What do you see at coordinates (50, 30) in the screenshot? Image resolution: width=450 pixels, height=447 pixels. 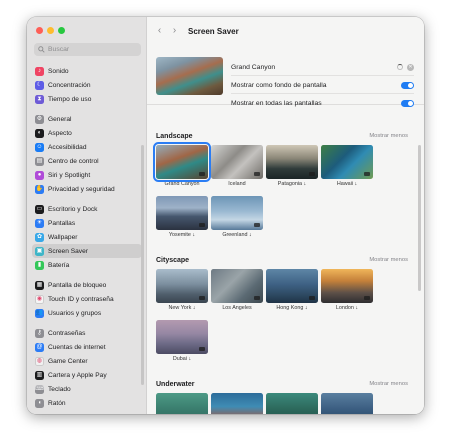 I see `minimize-window-button` at bounding box center [50, 30].